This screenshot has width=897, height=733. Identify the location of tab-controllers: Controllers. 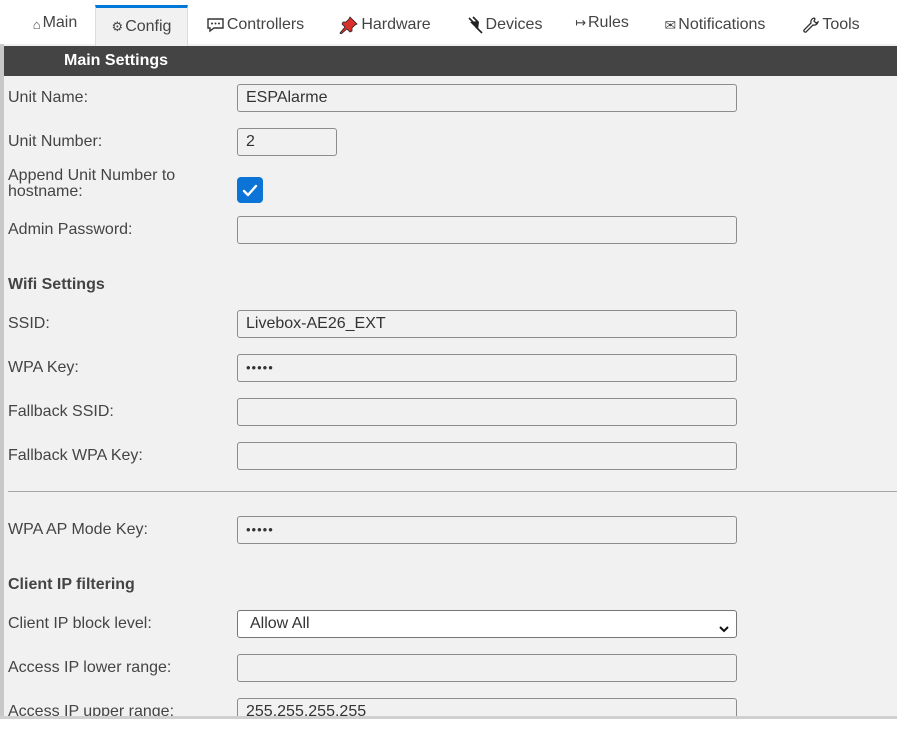
(255, 25).